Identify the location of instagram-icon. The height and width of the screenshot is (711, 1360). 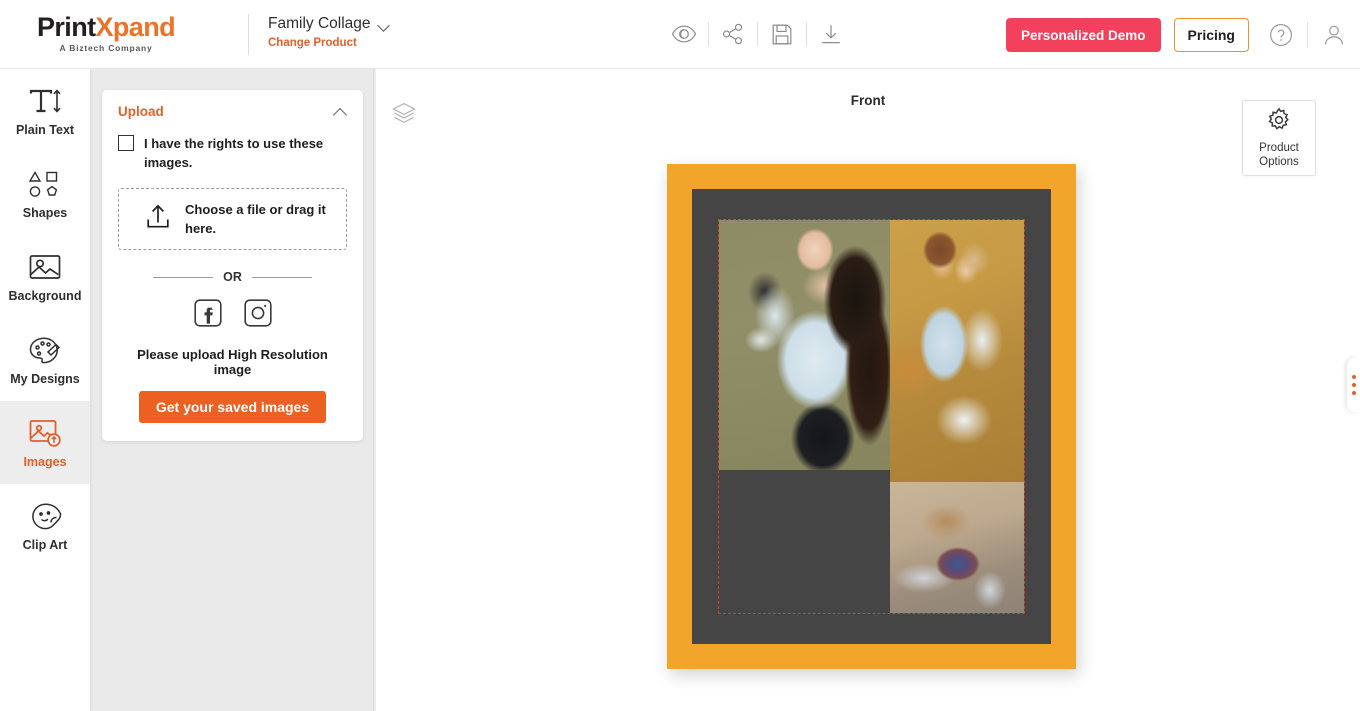
(258, 313).